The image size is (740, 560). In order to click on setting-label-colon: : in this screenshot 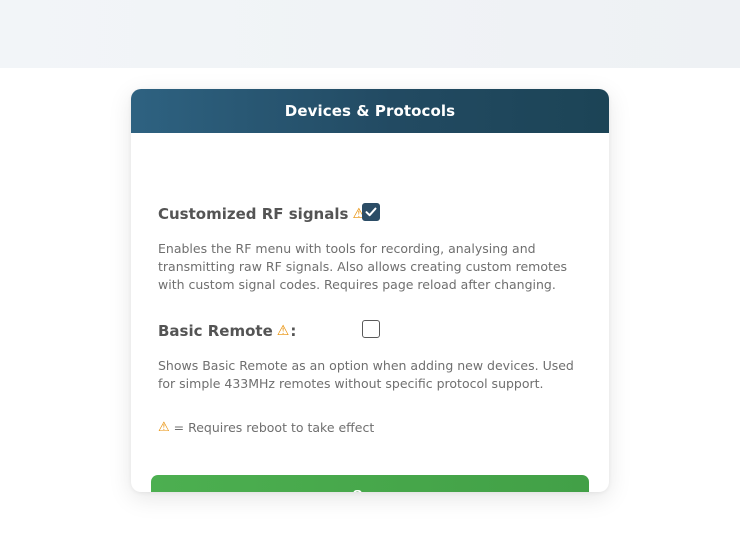, I will do `click(293, 331)`.